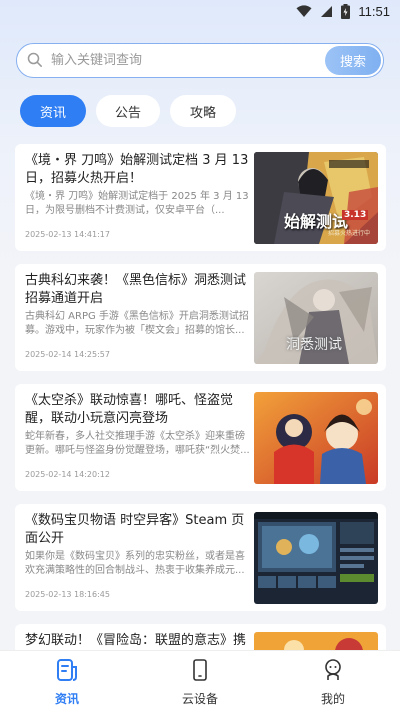 The image size is (400, 712). What do you see at coordinates (53, 111) in the screenshot?
I see `tab-news: 资讯` at bounding box center [53, 111].